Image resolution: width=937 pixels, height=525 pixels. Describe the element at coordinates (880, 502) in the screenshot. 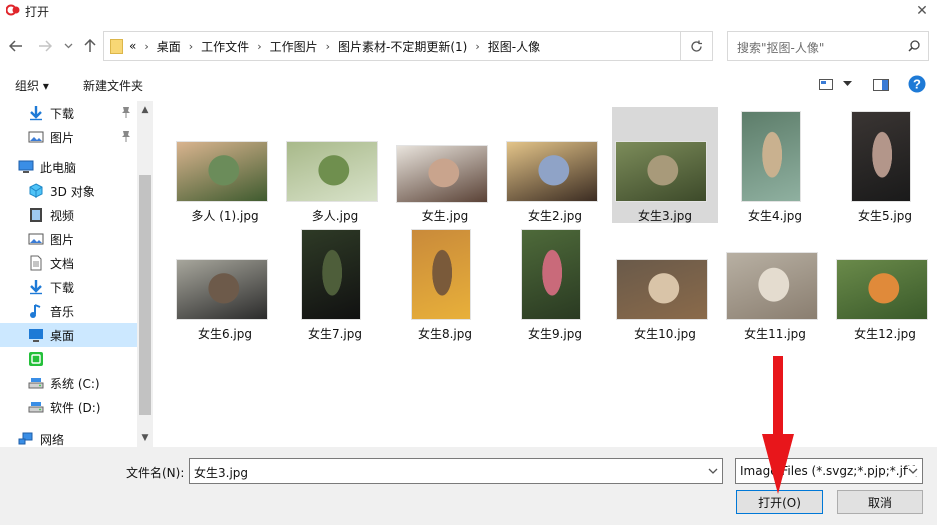

I see `cancel-button: 取消` at that location.